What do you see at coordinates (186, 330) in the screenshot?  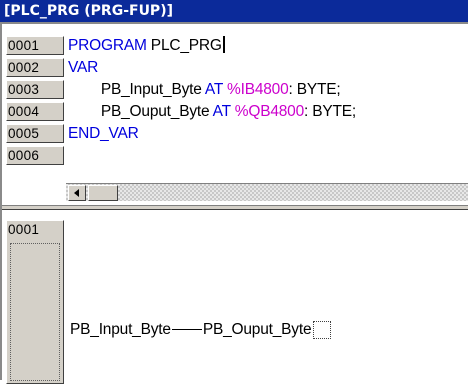 I see `connection-line` at bounding box center [186, 330].